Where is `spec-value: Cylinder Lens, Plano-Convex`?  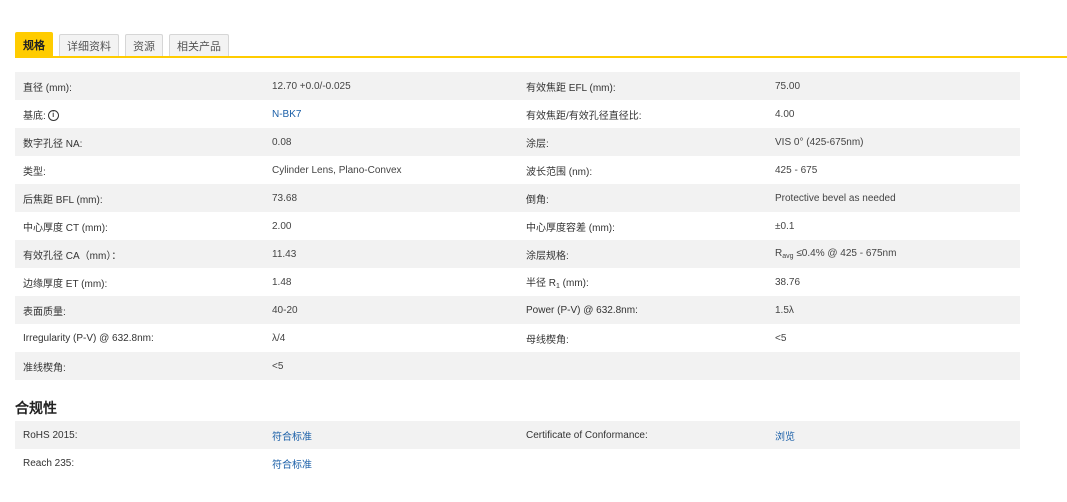
spec-value: Cylinder Lens, Plano-Convex is located at coordinates (391, 170).